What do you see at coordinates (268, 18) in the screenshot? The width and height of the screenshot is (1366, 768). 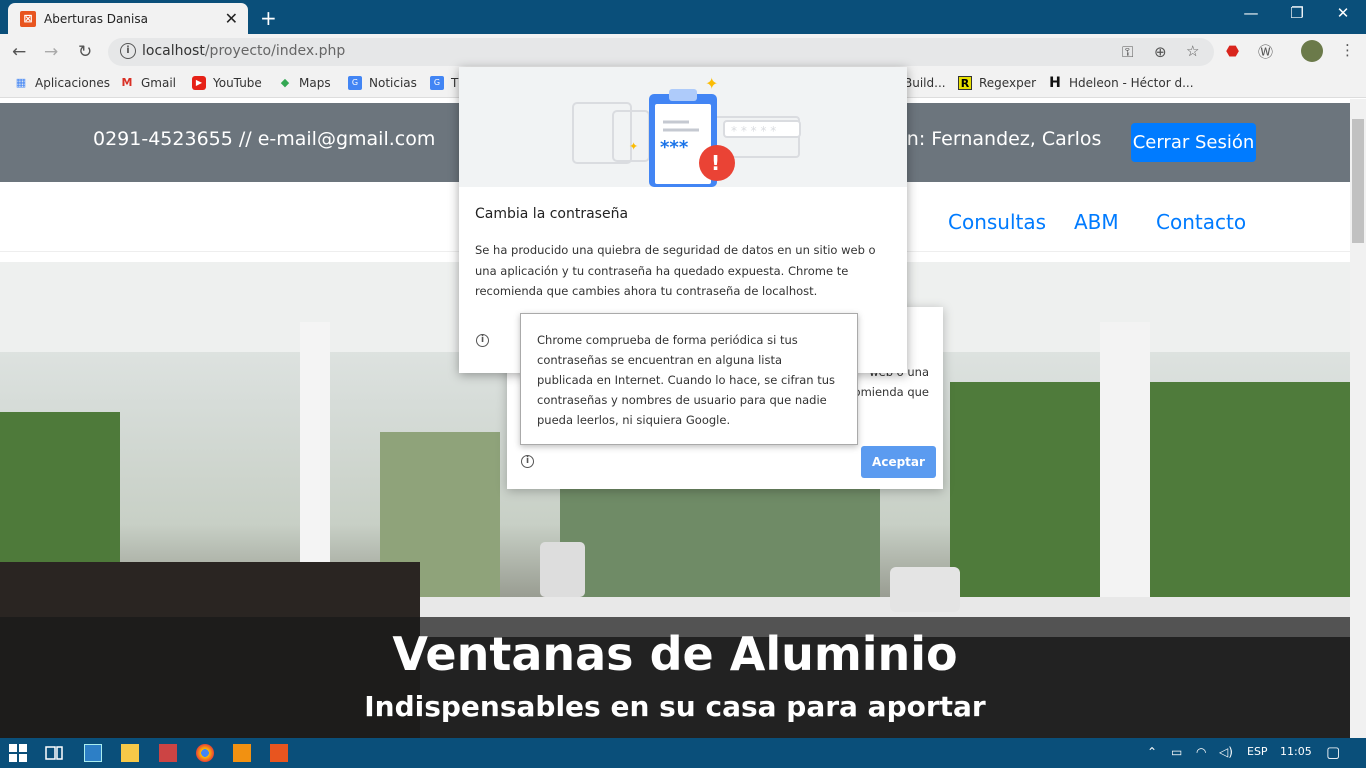 I see `new-tab-icon: +` at bounding box center [268, 18].